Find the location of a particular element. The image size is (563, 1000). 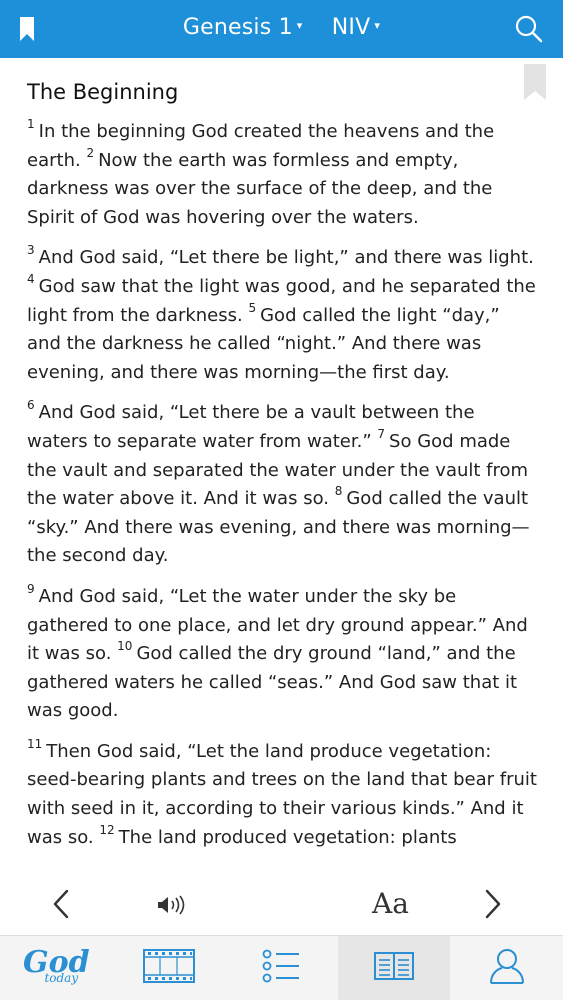

version-label: NIV is located at coordinates (351, 27).